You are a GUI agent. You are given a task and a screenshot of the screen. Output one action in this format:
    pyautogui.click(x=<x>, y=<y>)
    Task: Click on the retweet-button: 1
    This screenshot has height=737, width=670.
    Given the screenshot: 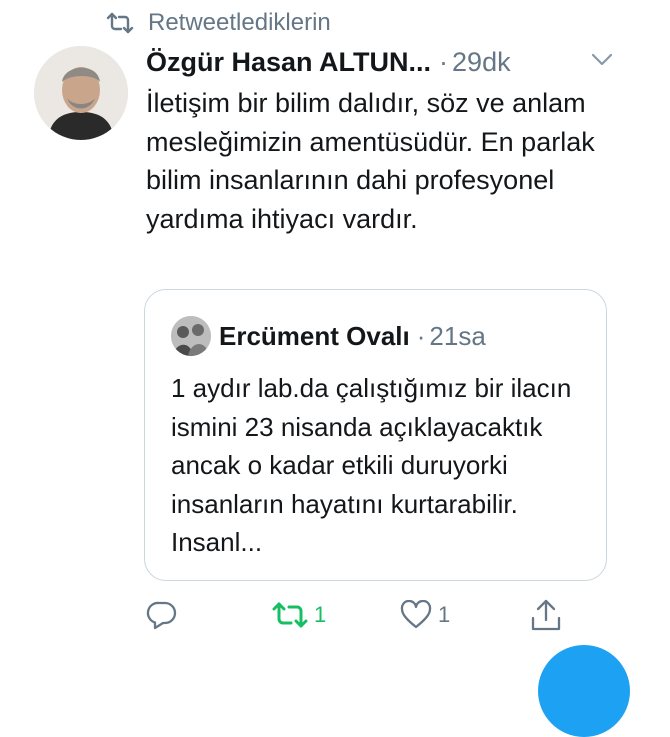 What is the action you would take?
    pyautogui.click(x=299, y=615)
    